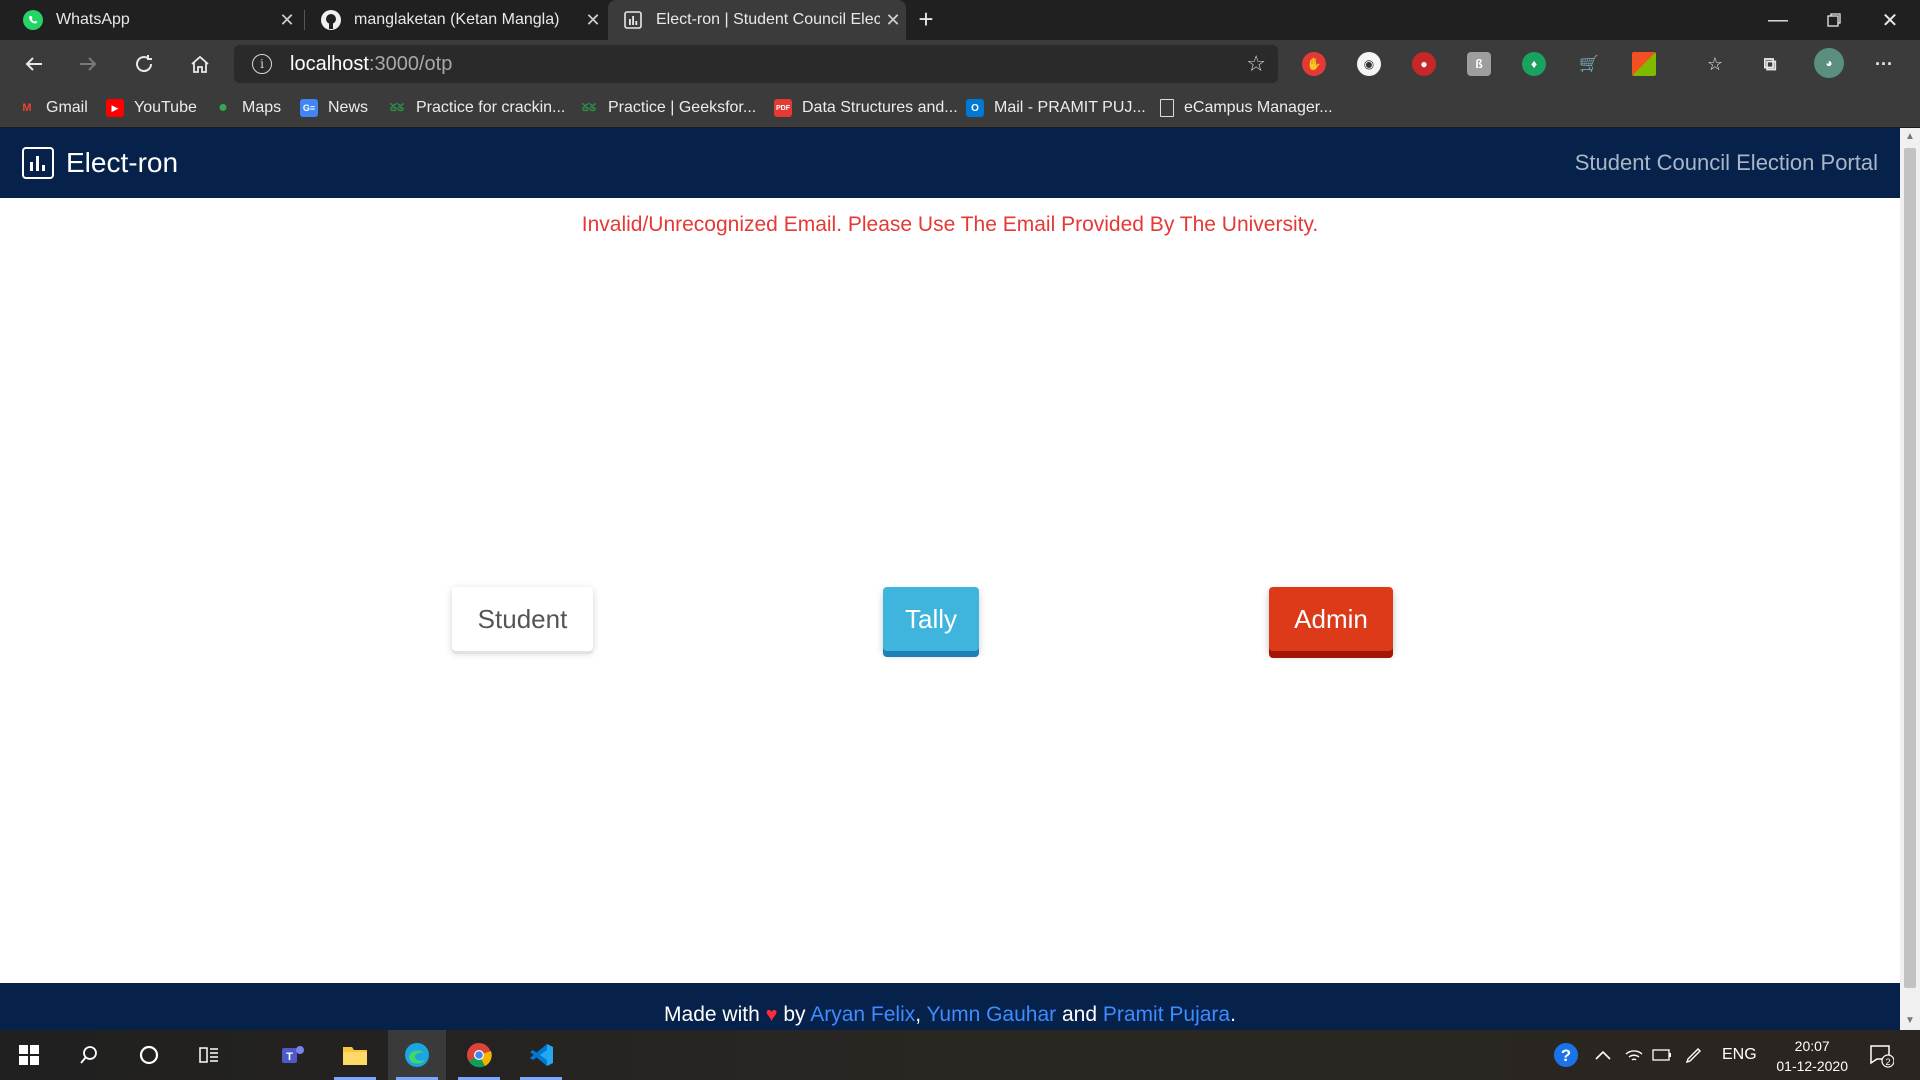 The height and width of the screenshot is (1080, 1920). Describe the element at coordinates (783, 108) in the screenshot. I see `pdf-icon: PDF` at that location.